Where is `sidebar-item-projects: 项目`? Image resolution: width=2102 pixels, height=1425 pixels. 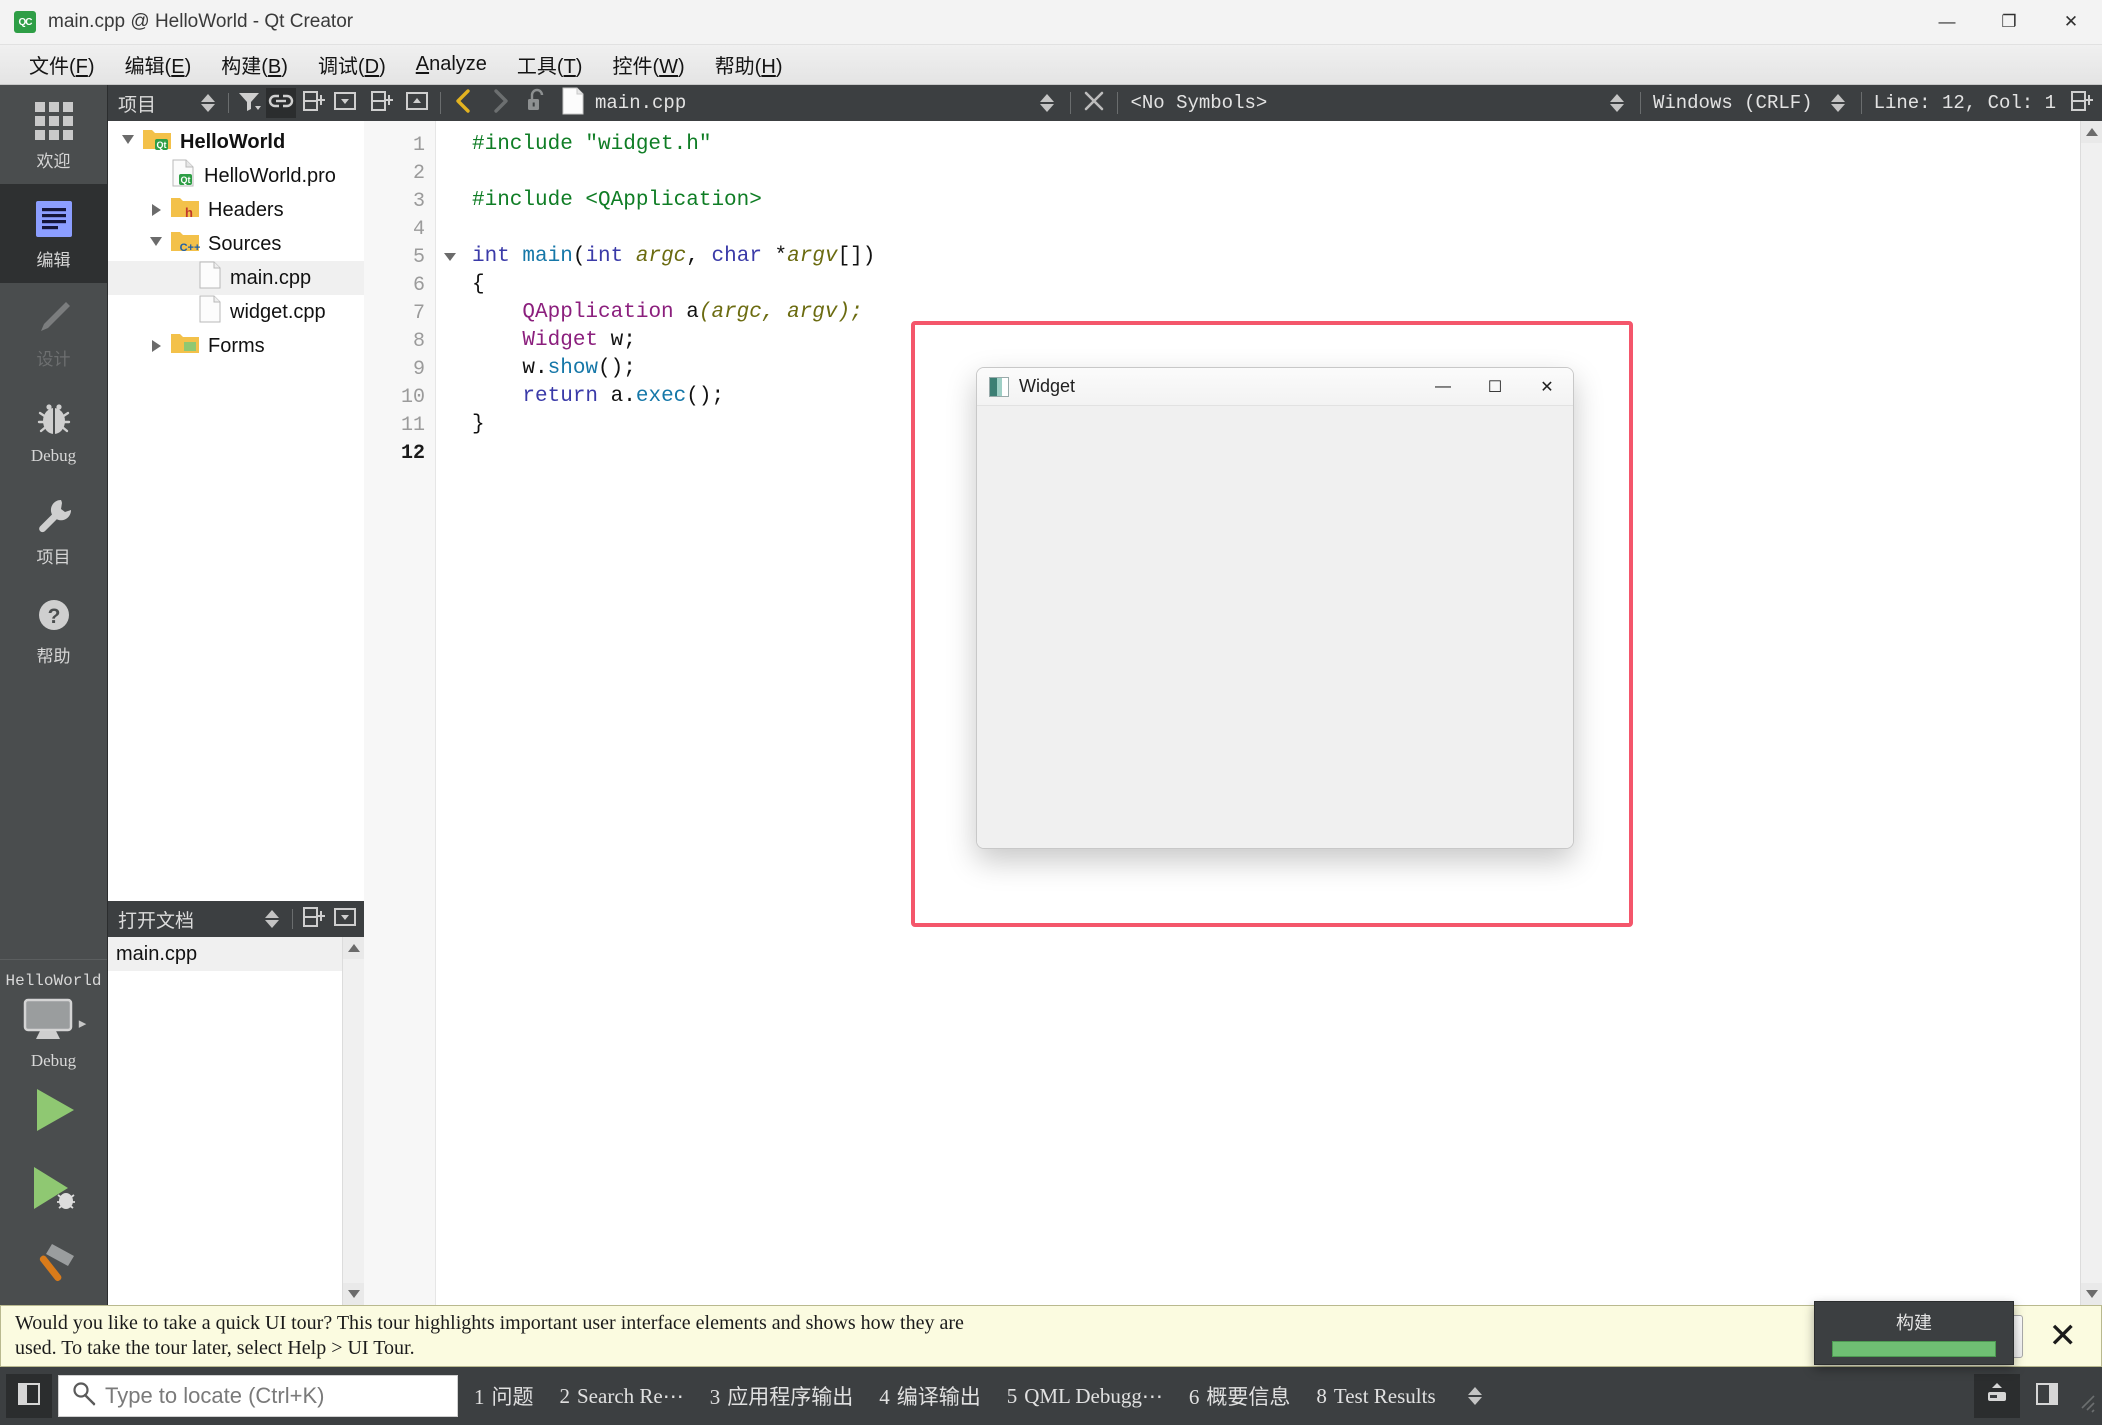 sidebar-item-projects: 项目 is located at coordinates (53, 530).